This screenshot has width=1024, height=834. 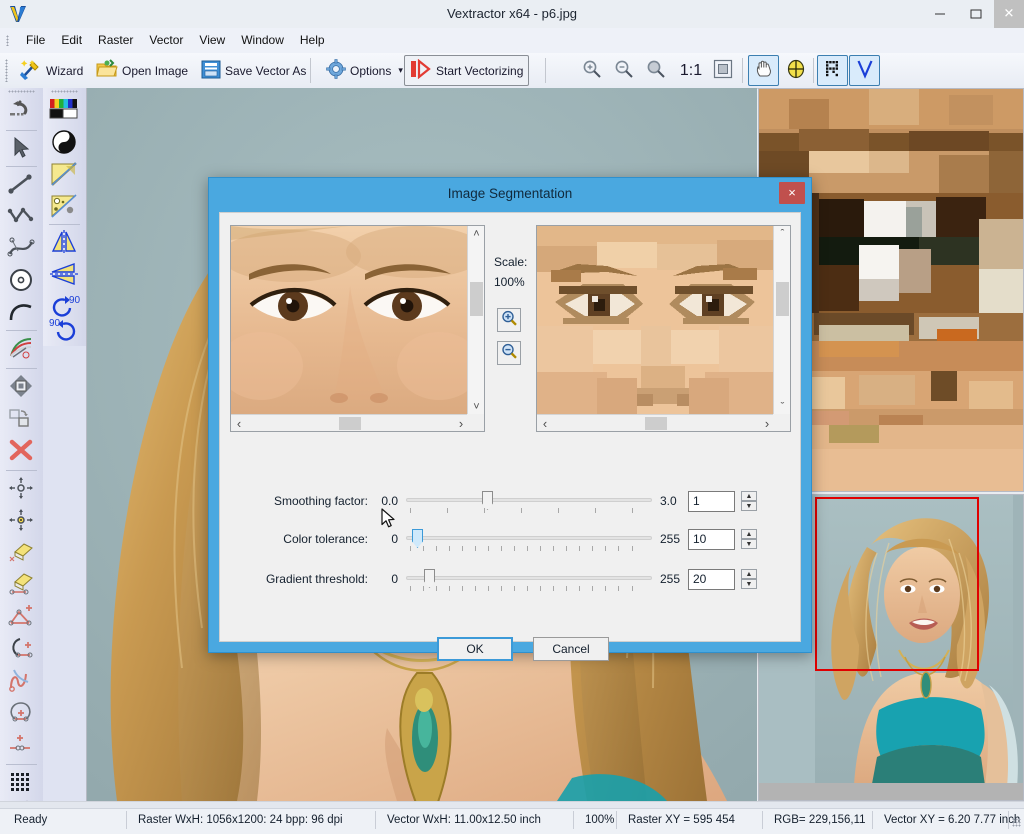 I want to click on smoothing-factor-row: Smoothing factor: 0.0 3.0 1 ▲ ▼, so click(x=511, y=505).